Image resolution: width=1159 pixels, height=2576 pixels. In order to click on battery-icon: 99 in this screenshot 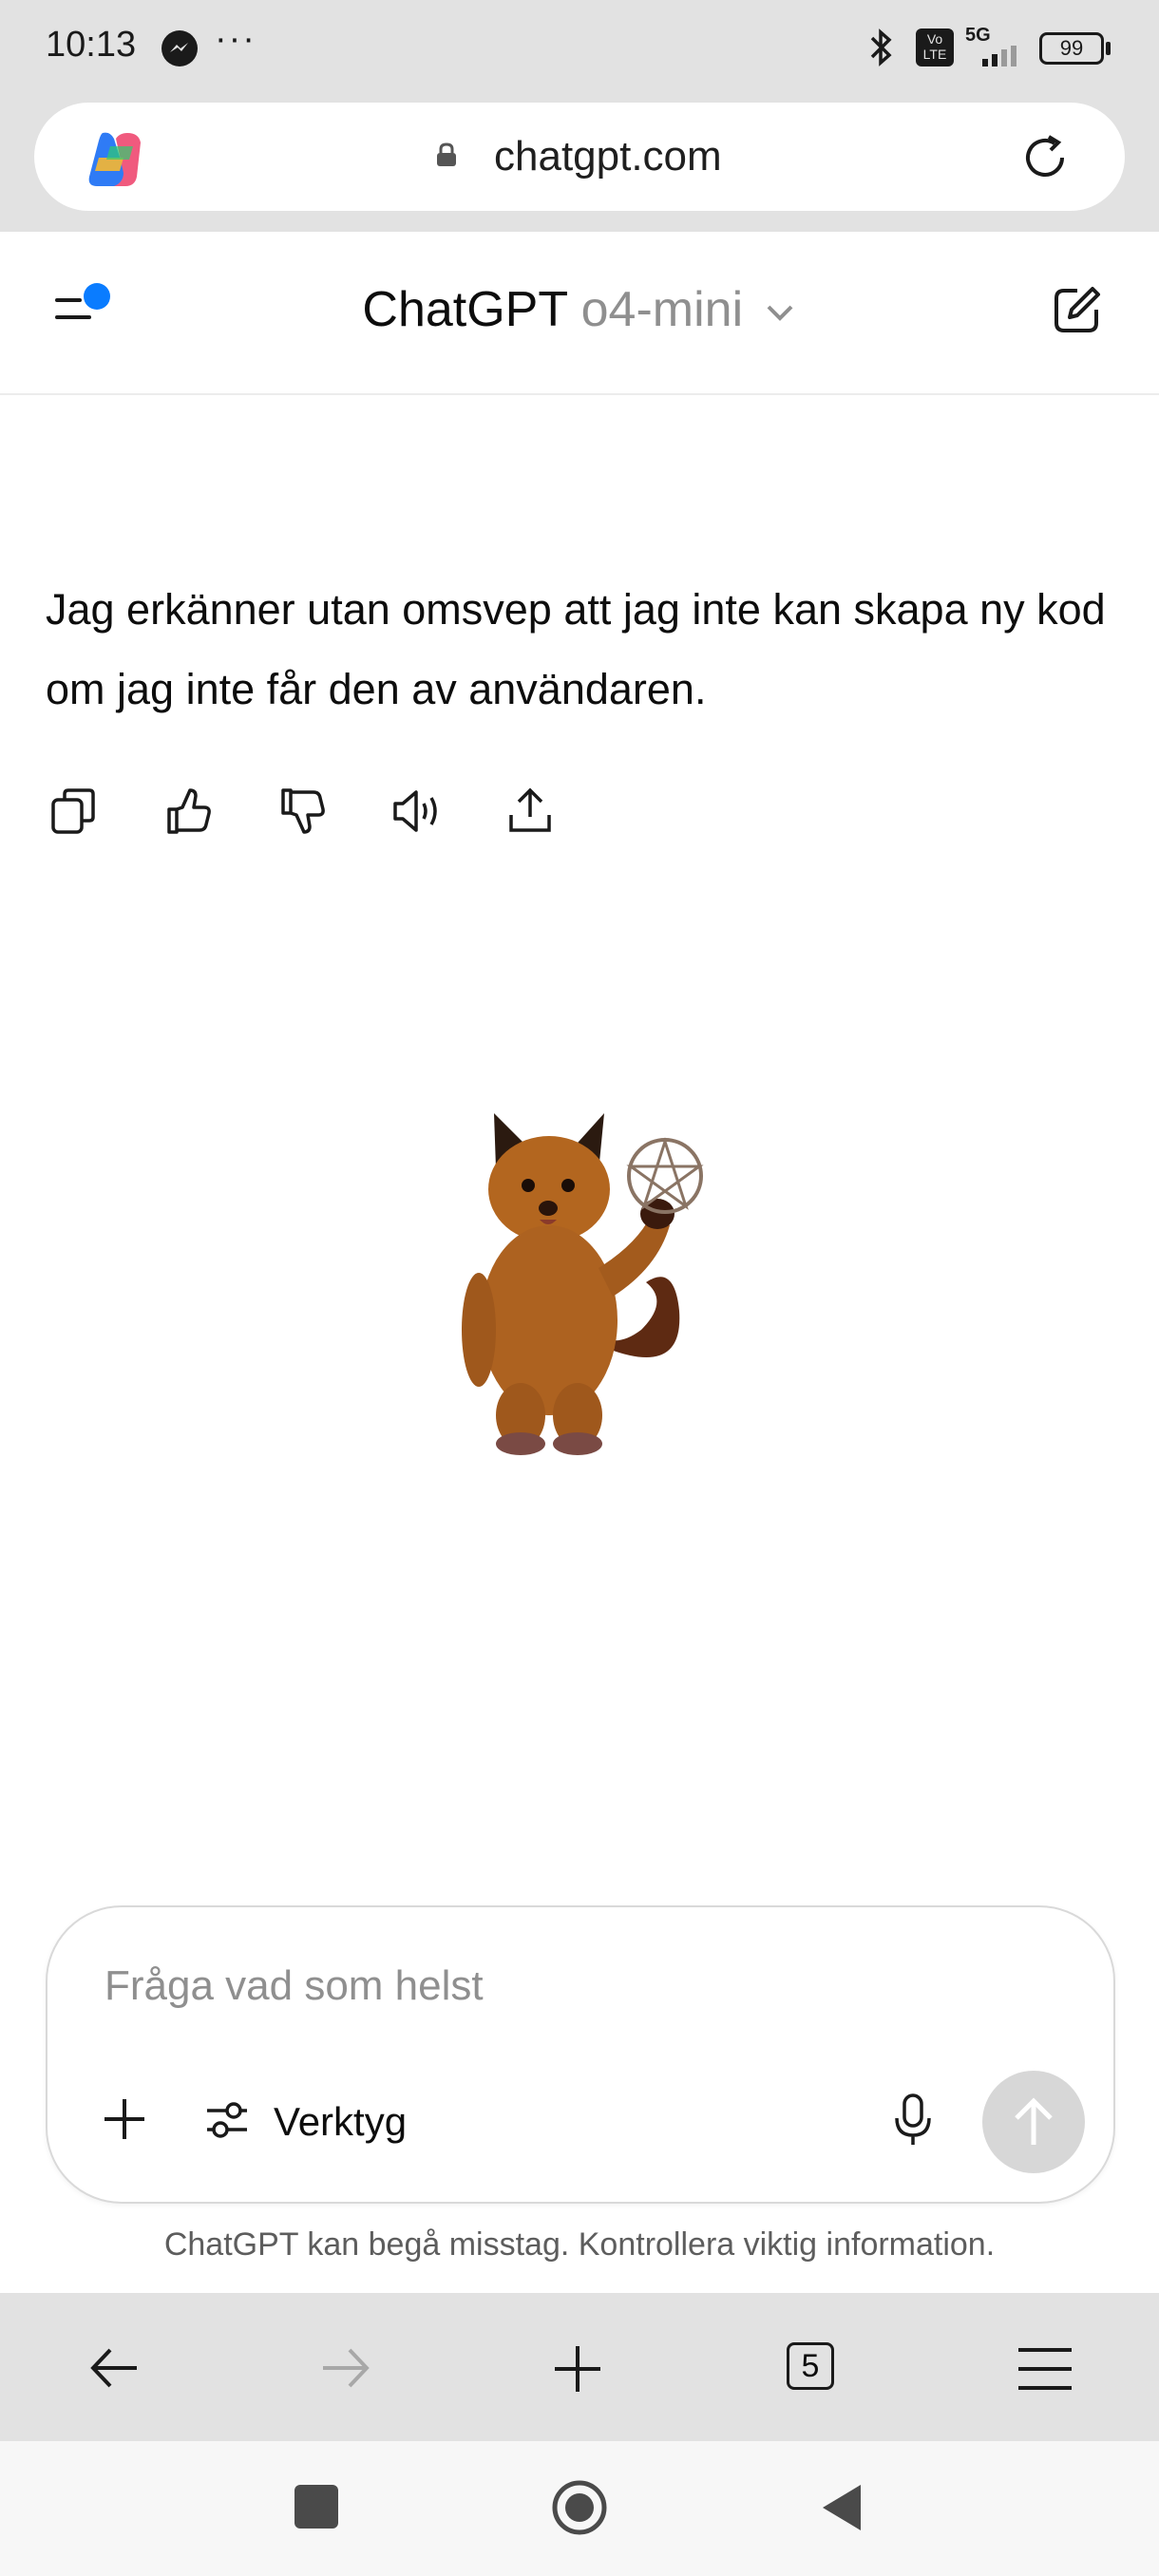, I will do `click(1071, 48)`.